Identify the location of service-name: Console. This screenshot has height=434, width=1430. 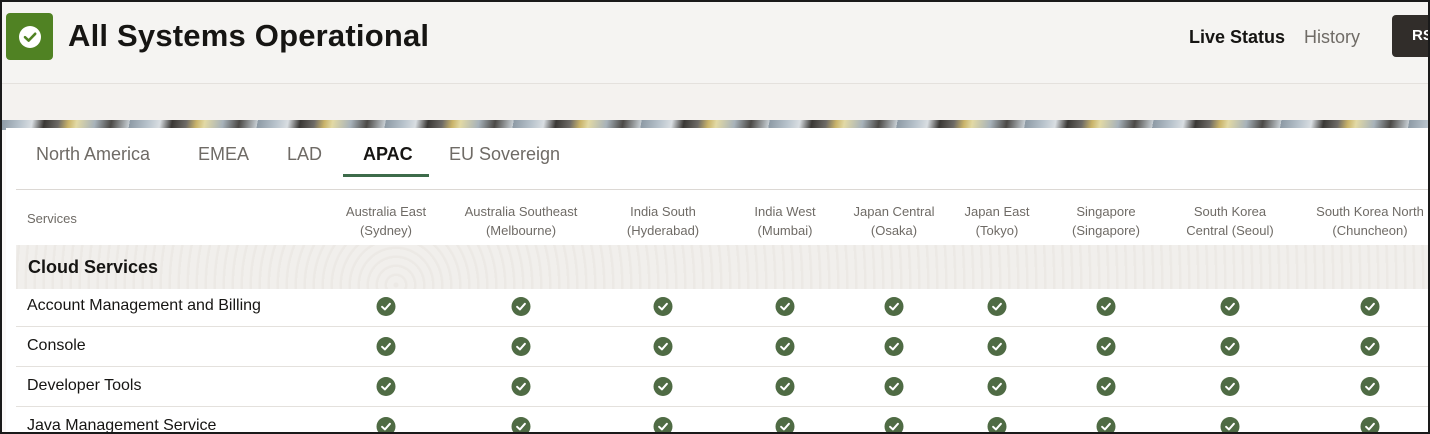
(56, 346).